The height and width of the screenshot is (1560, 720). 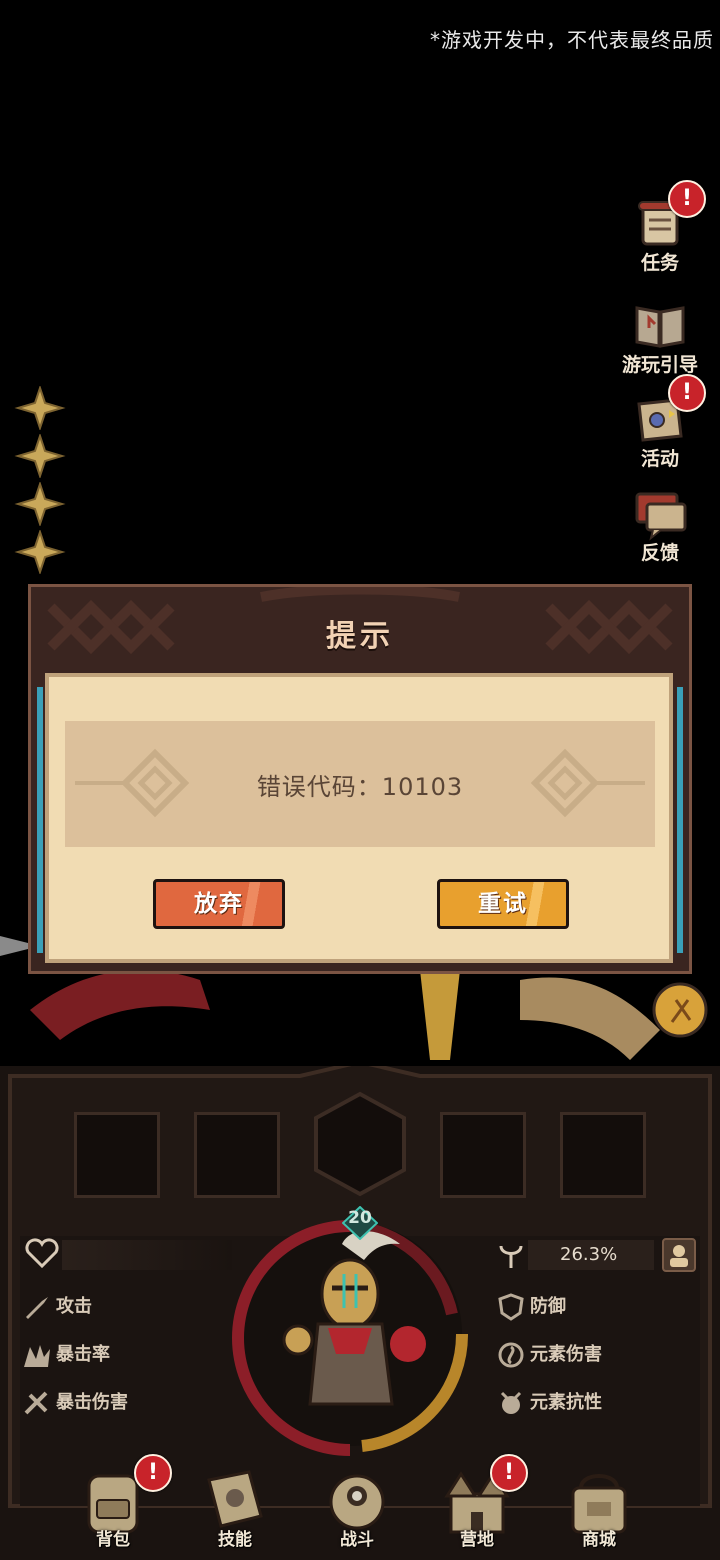 I want to click on nav-backpack: 背包 !, so click(x=115, y=1507).